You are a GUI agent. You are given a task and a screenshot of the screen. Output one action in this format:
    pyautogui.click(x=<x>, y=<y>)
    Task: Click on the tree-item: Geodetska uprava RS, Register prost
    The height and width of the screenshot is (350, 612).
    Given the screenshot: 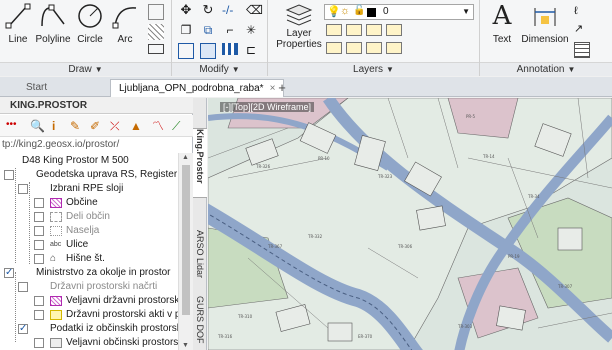 What is the action you would take?
    pyautogui.click(x=89, y=175)
    